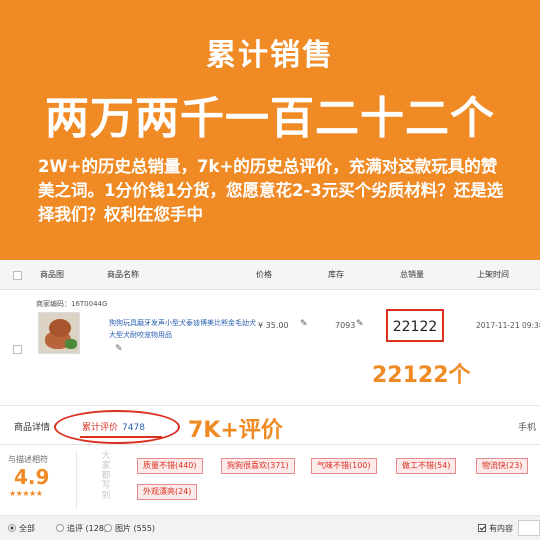 The height and width of the screenshot is (540, 540). I want to click on review-highlight-oval, so click(117, 427).